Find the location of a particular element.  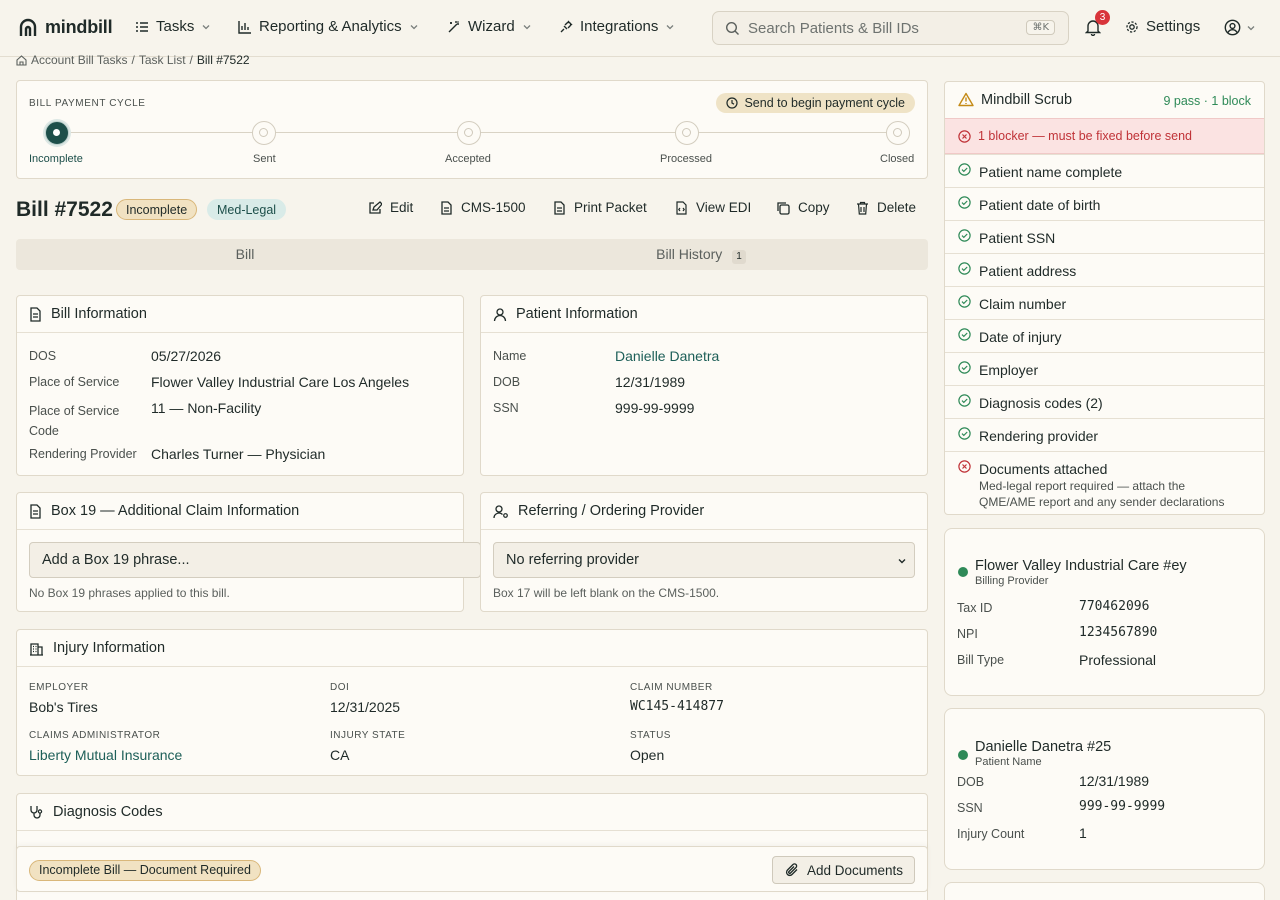

cms1500-button: CMS-1500 is located at coordinates (483, 207).